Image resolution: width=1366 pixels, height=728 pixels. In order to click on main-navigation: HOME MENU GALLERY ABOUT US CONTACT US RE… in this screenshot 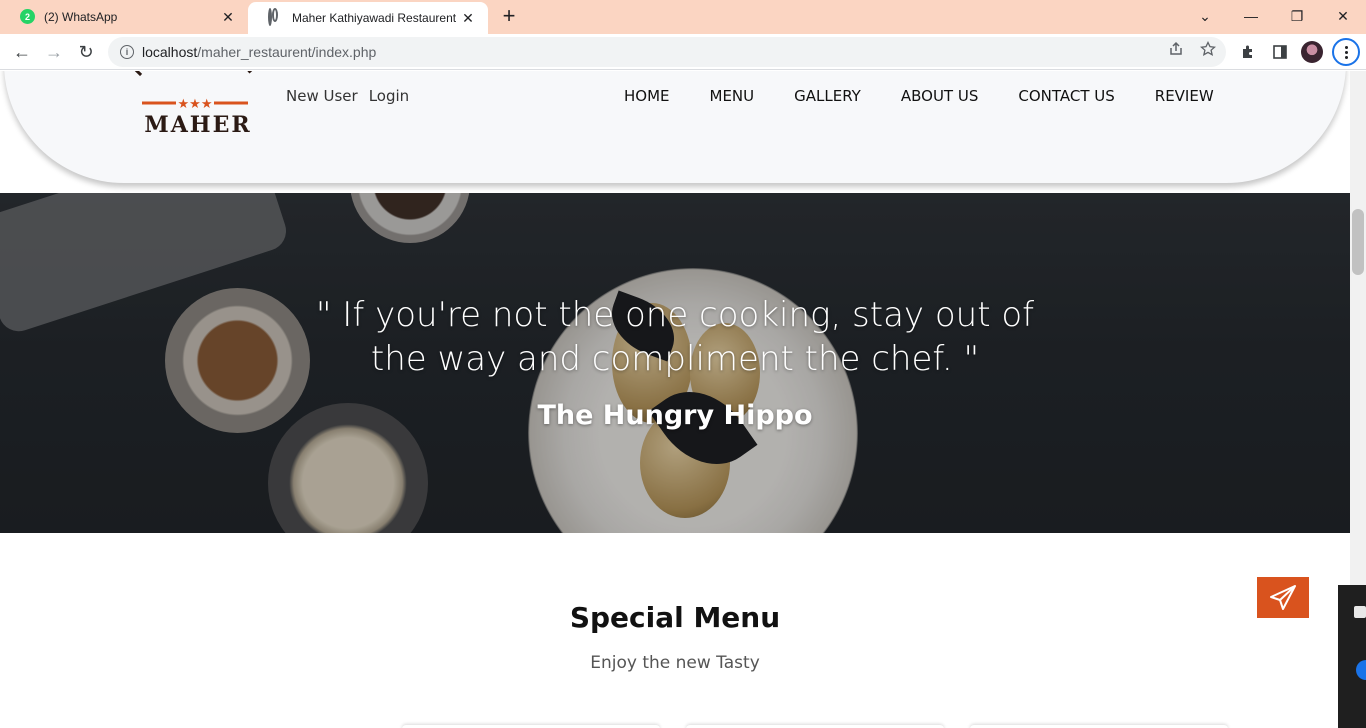, I will do `click(939, 96)`.